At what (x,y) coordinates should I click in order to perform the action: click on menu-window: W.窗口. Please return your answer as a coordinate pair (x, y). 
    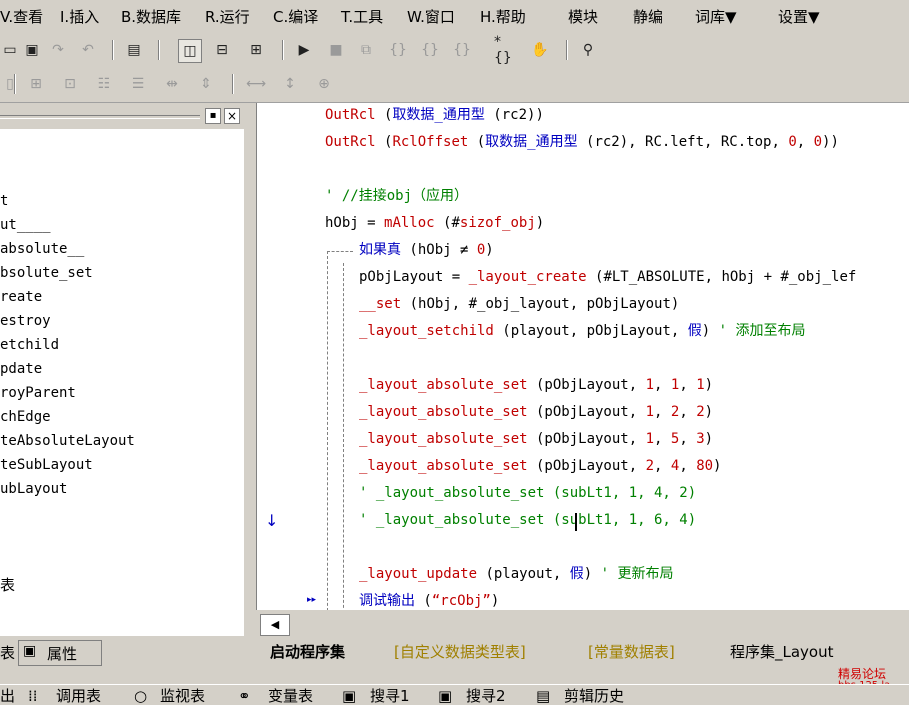
    Looking at the image, I should click on (431, 17).